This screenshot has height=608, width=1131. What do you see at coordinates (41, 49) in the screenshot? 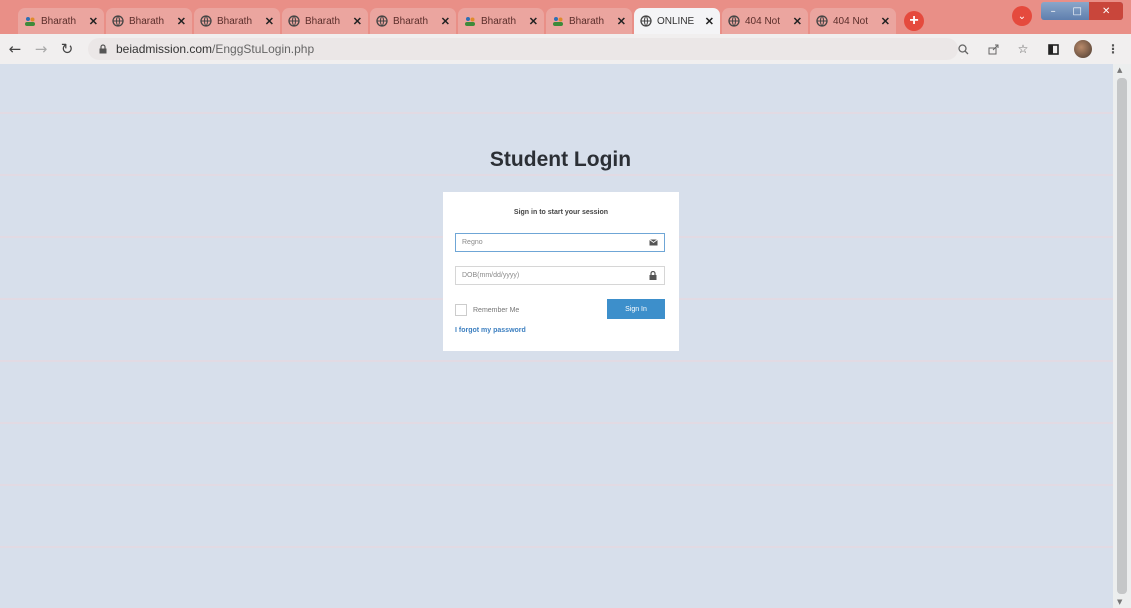
I see `forward-icon: →` at bounding box center [41, 49].